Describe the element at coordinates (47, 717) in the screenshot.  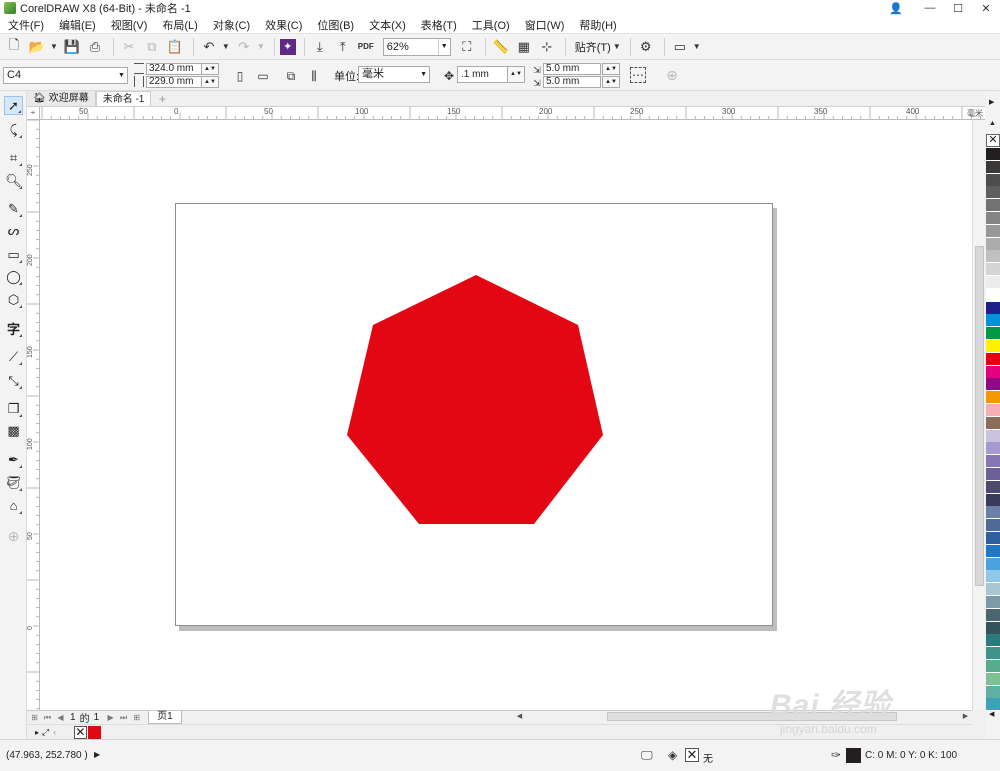
I see `first-page-icon: ⏮` at that location.